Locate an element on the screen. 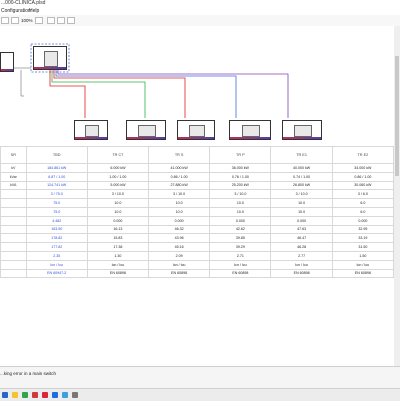  table-cell: 47.63 is located at coordinates (301, 229).